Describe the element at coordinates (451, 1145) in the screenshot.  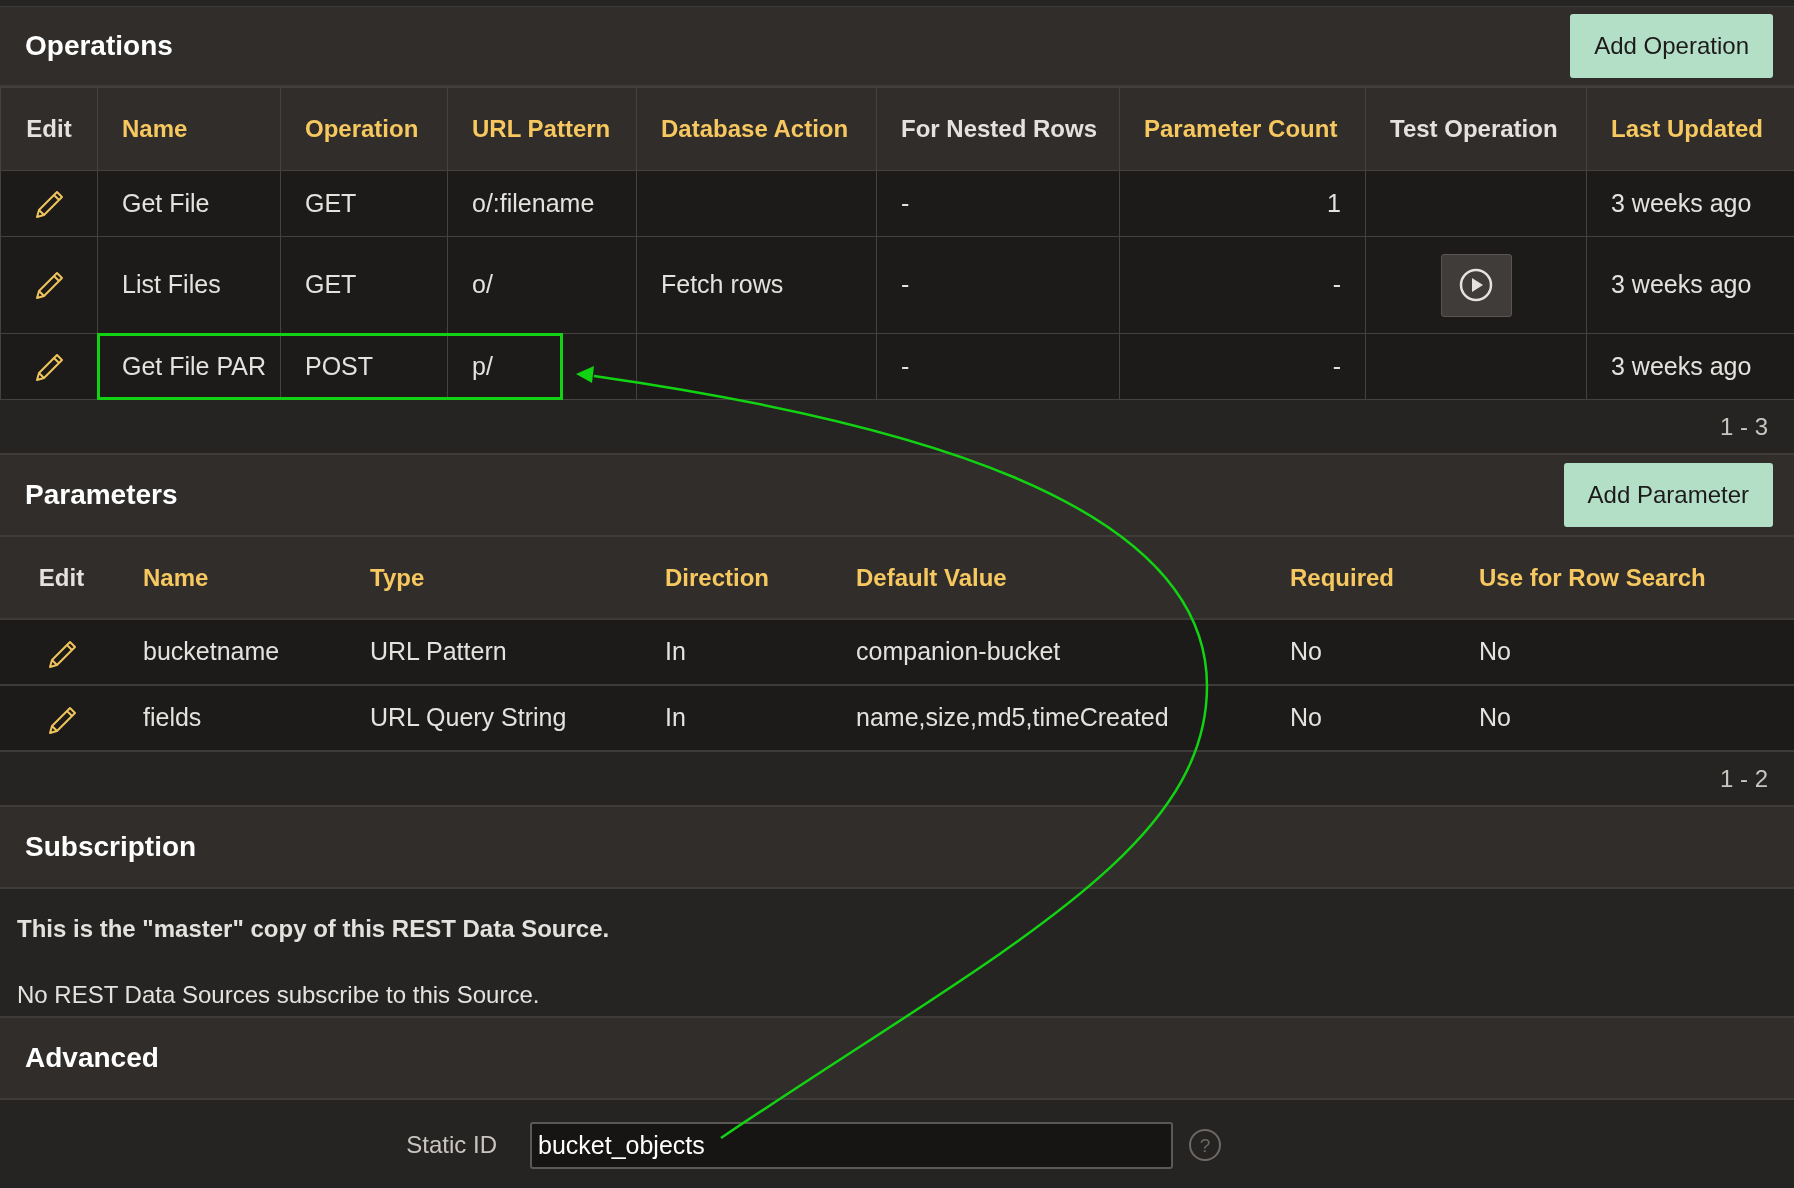
I see `field-label: Static ID` at that location.